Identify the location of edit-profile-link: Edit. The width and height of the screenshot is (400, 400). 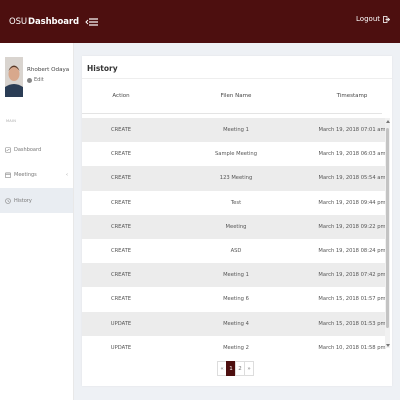
(35, 80).